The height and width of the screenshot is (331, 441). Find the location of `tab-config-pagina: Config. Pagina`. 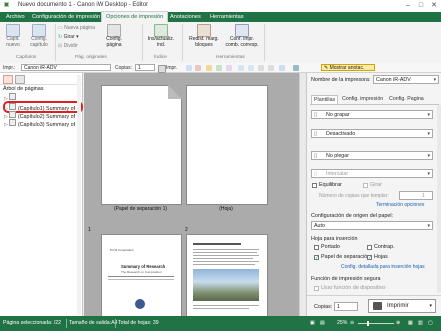

tab-config-pagina: Config. Pagina is located at coordinates (406, 99).